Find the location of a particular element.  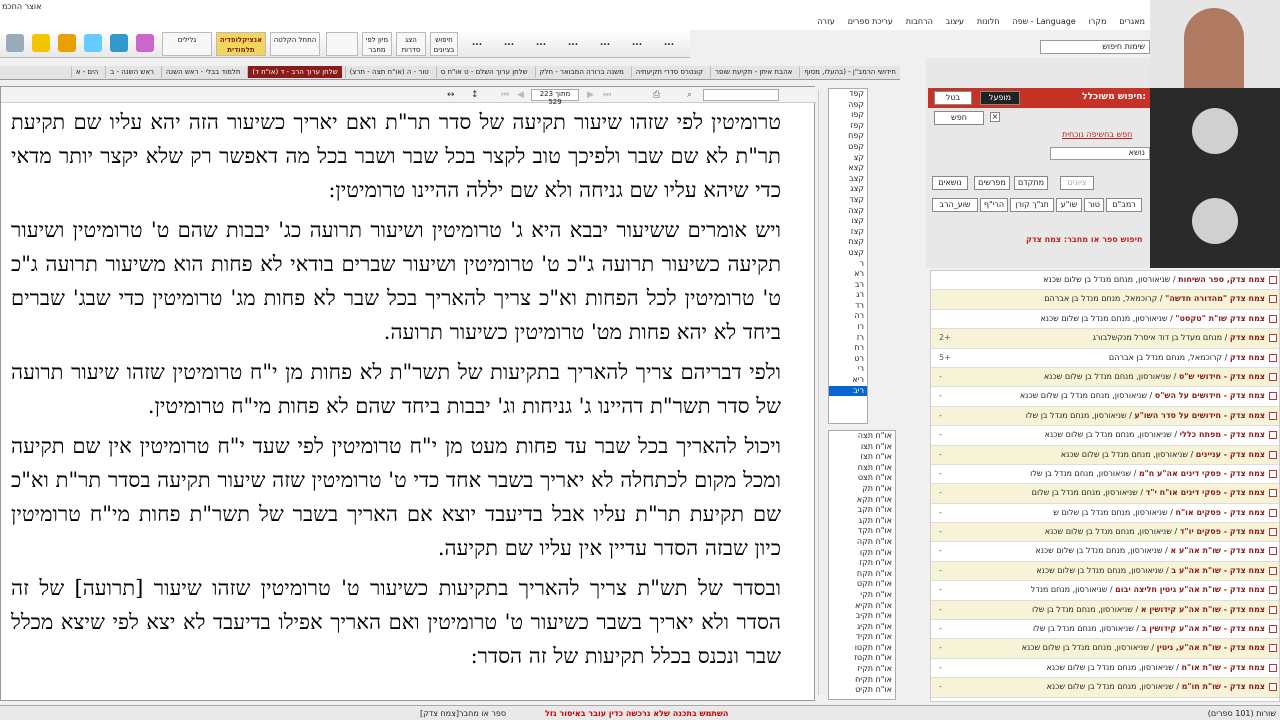

tab-document: קונטרס סדרי תקיעתיה is located at coordinates (668, 72).